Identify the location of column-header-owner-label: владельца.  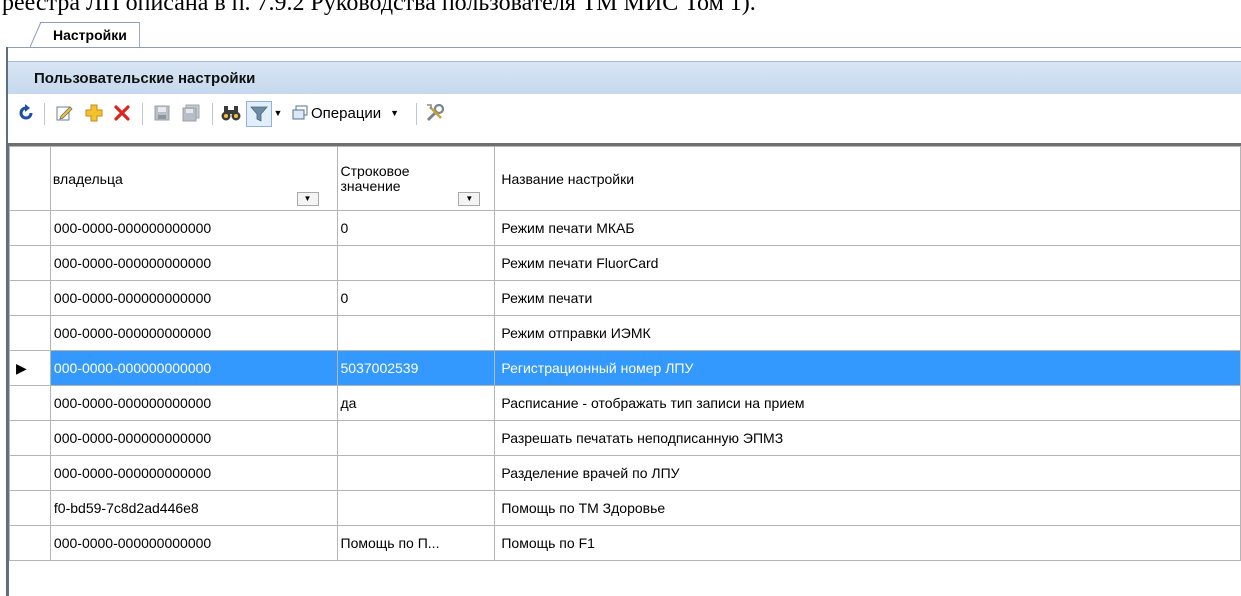
(87, 178).